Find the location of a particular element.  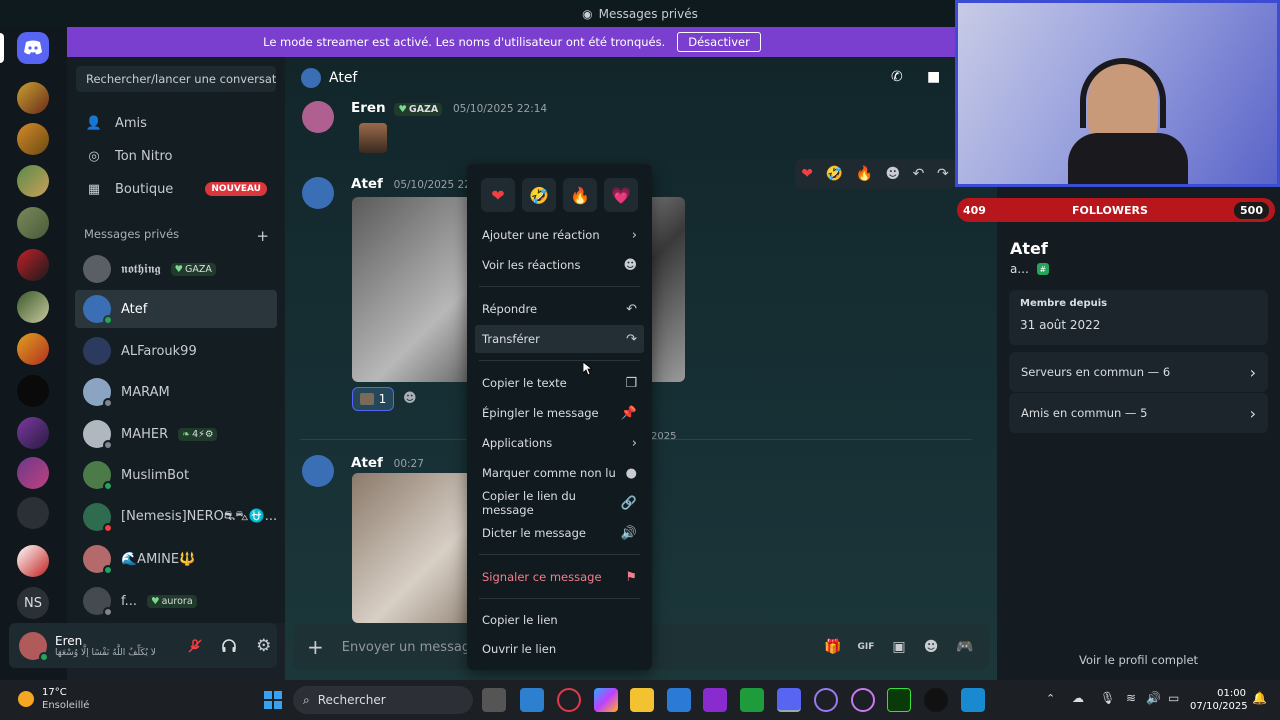

menu-dictate-message: Dicter le message 🔊 is located at coordinates (559, 533).